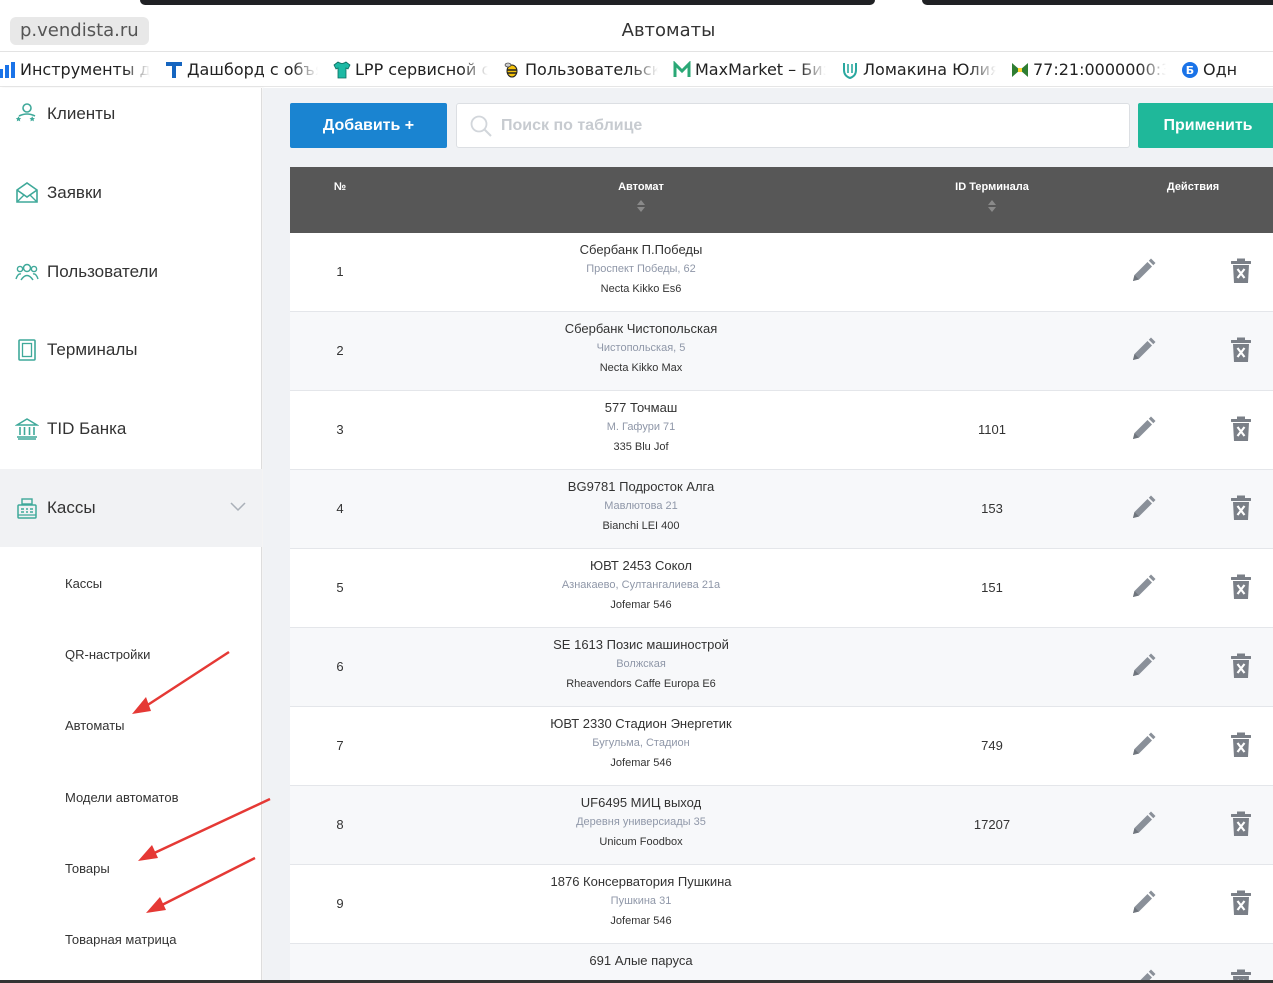 This screenshot has width=1273, height=983. What do you see at coordinates (131, 429) in the screenshot?
I see `sidebar-item-tid-bank: TID Банка` at bounding box center [131, 429].